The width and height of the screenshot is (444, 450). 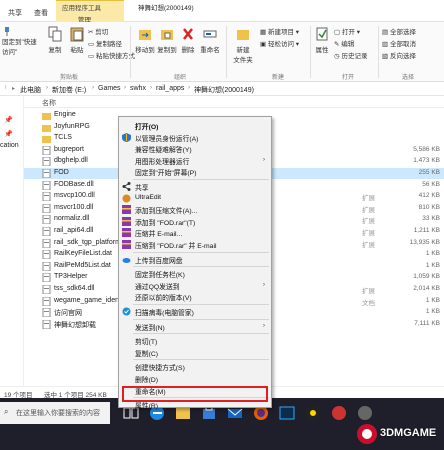 I want to click on menu-item-label: 发送到(N), so click(x=150, y=328).